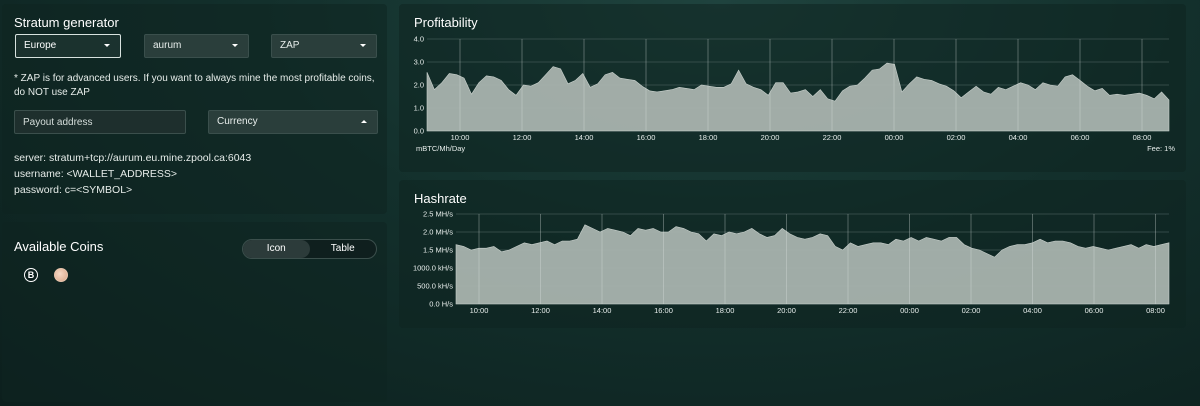 This screenshot has width=1200, height=406. I want to click on y-tick-label: 2.0, so click(419, 85).